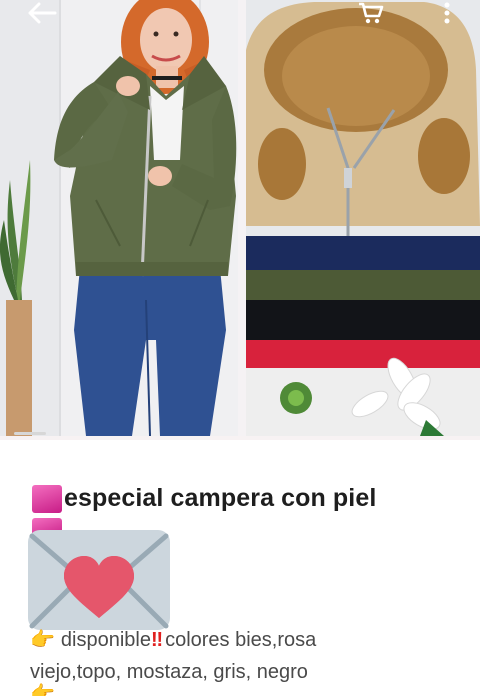  Describe the element at coordinates (47, 498) in the screenshot. I see `pink-square-emoji-icon` at that location.